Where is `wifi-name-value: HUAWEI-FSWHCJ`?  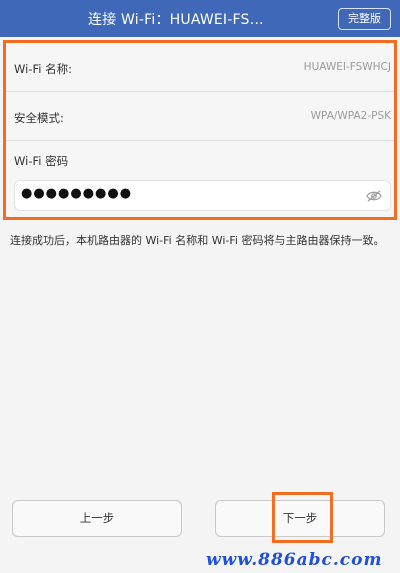 wifi-name-value: HUAWEI-FSWHCJ is located at coordinates (347, 67).